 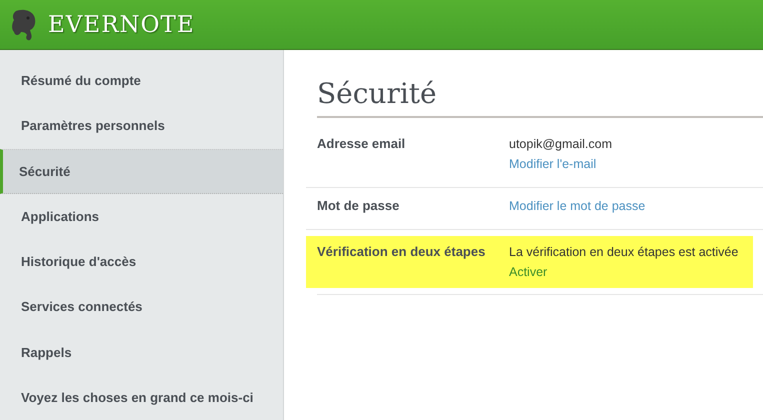 I want to click on sidebar-item: Services connectés, so click(x=141, y=307).